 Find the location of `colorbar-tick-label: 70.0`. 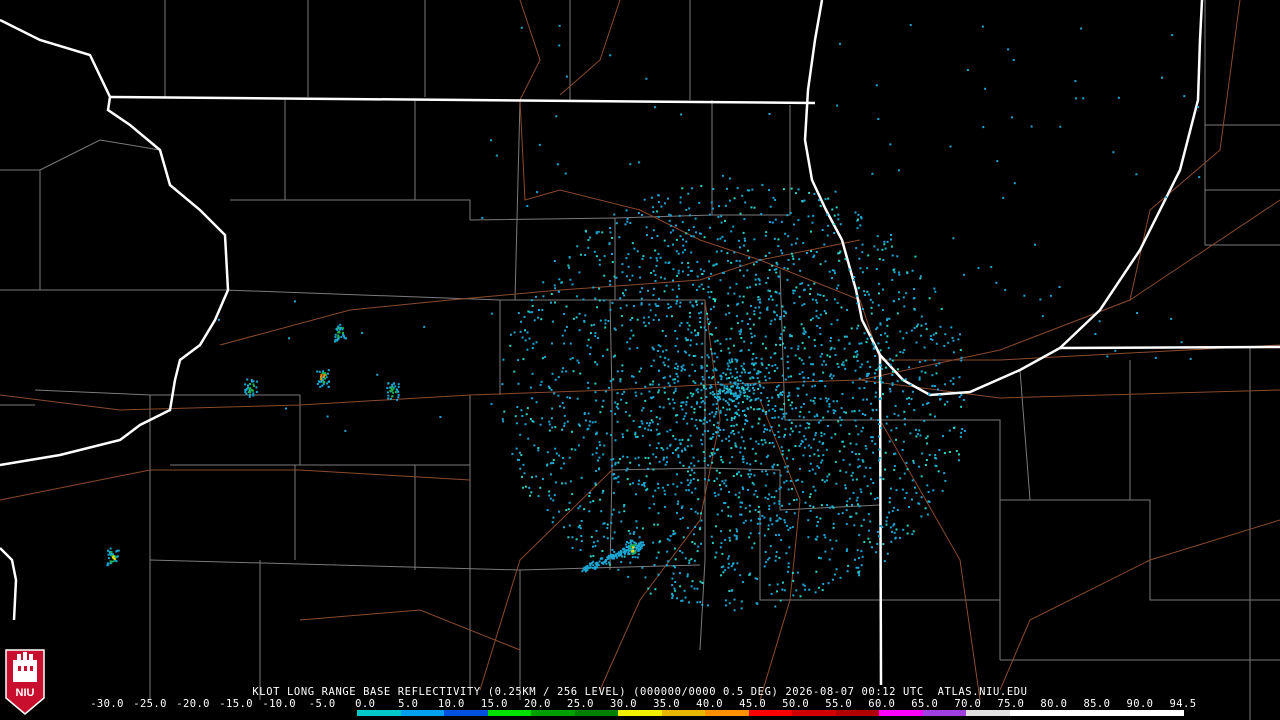

colorbar-tick-label: 70.0 is located at coordinates (968, 704).